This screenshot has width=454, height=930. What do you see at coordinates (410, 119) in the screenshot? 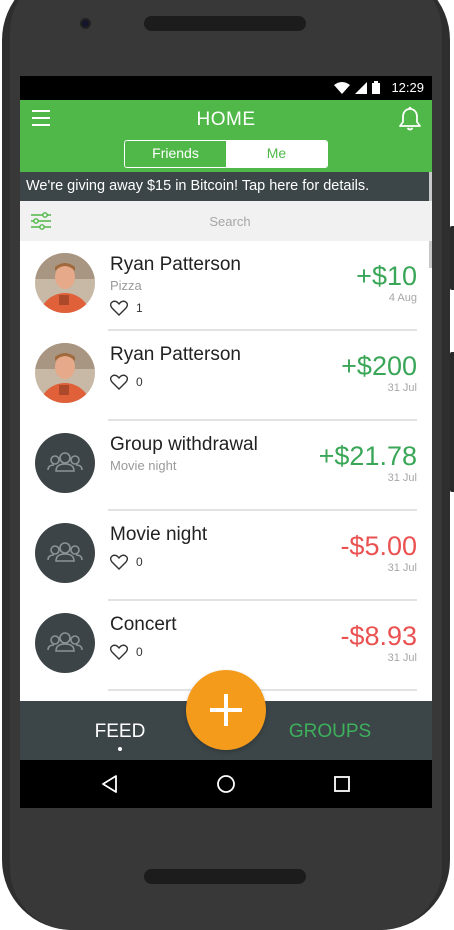
I see `bell-icon` at bounding box center [410, 119].